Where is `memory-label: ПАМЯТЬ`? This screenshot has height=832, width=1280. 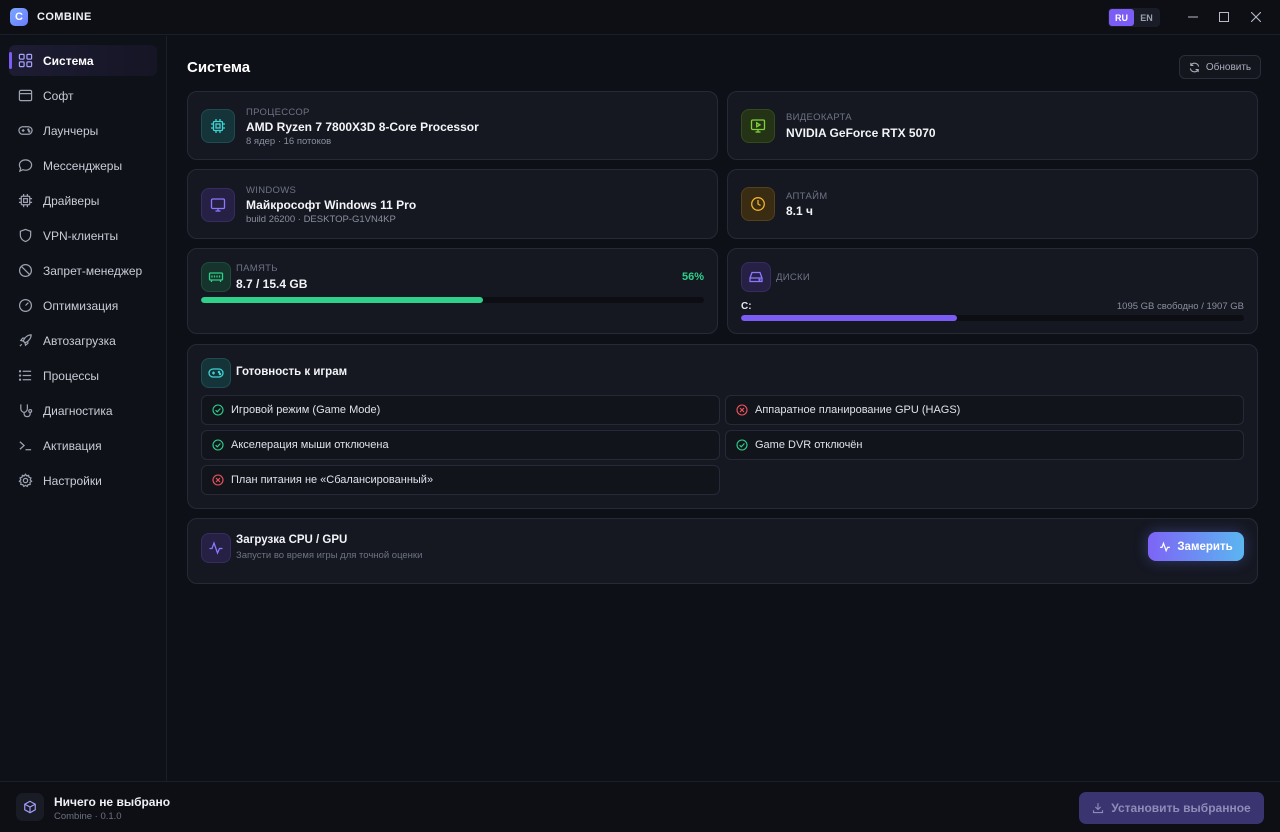 memory-label: ПАМЯТЬ is located at coordinates (257, 268).